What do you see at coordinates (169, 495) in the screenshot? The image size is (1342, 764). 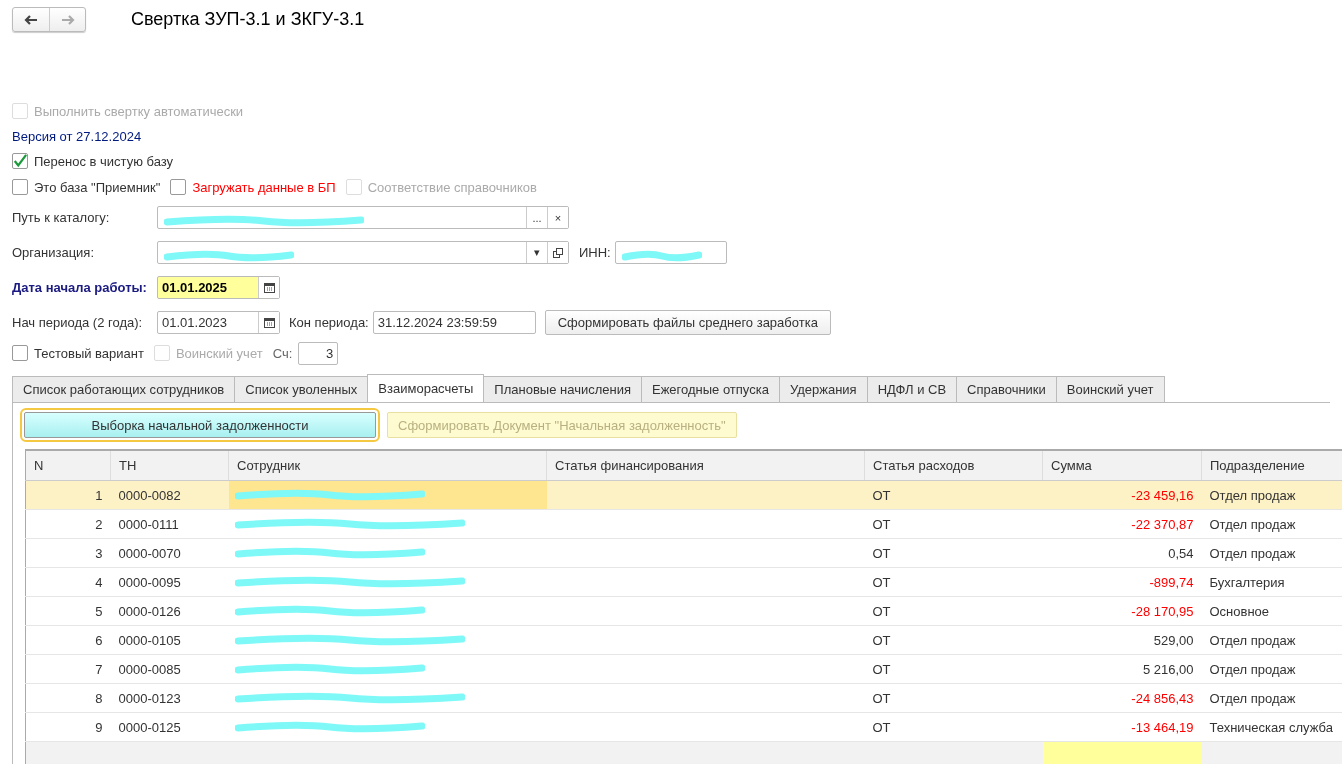 I see `table-cell: 0000-0082` at bounding box center [169, 495].